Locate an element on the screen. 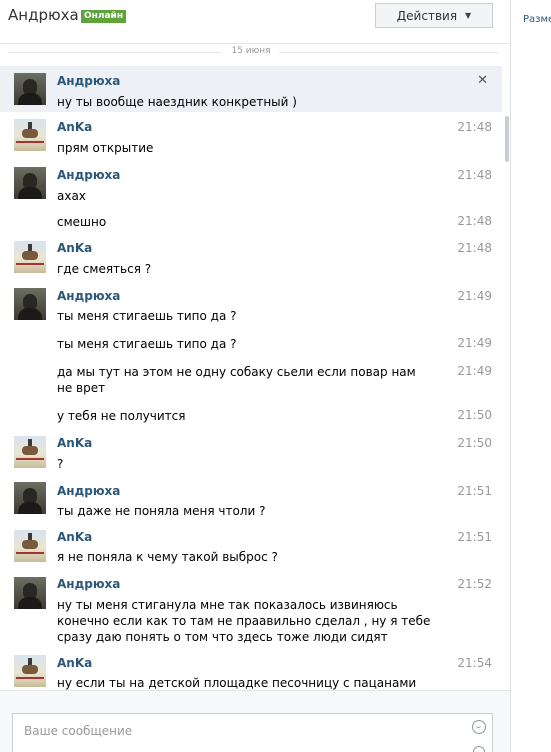 This screenshot has height=752, width=551. emoji-icon is located at coordinates (479, 727).